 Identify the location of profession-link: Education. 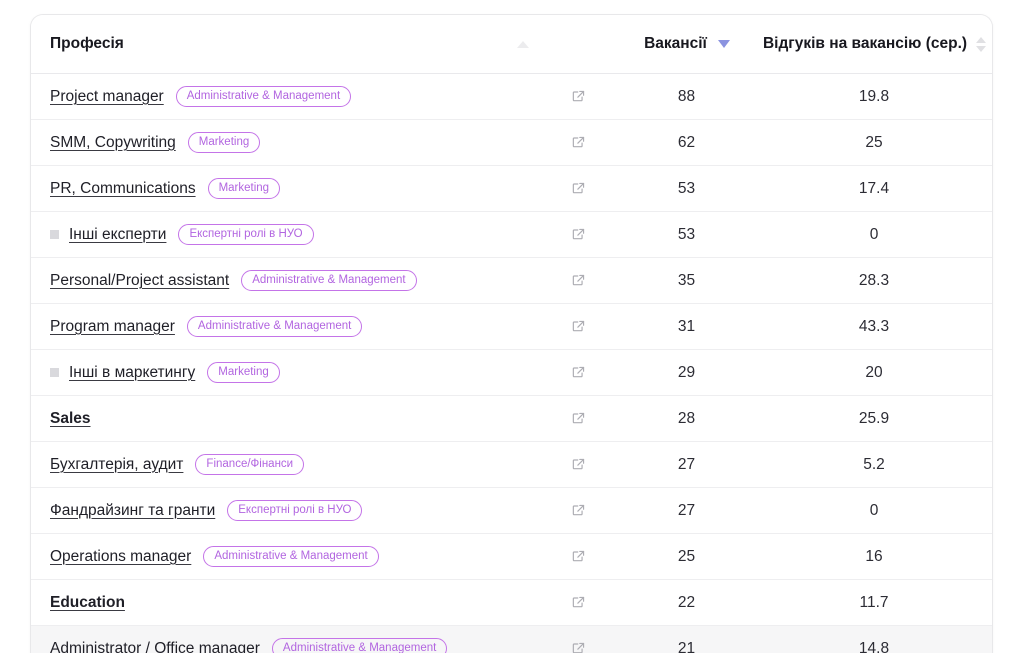
(87, 603).